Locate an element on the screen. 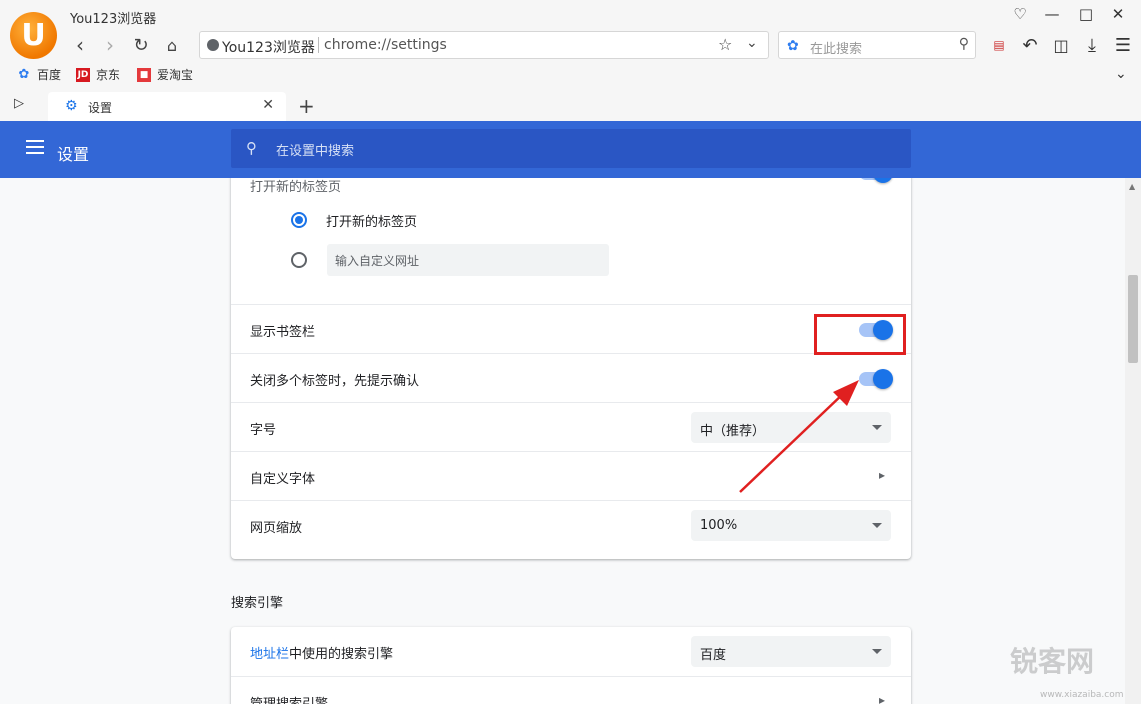 The width and height of the screenshot is (1141, 704). watermark-url: www.xiazaiba.com is located at coordinates (1082, 695).